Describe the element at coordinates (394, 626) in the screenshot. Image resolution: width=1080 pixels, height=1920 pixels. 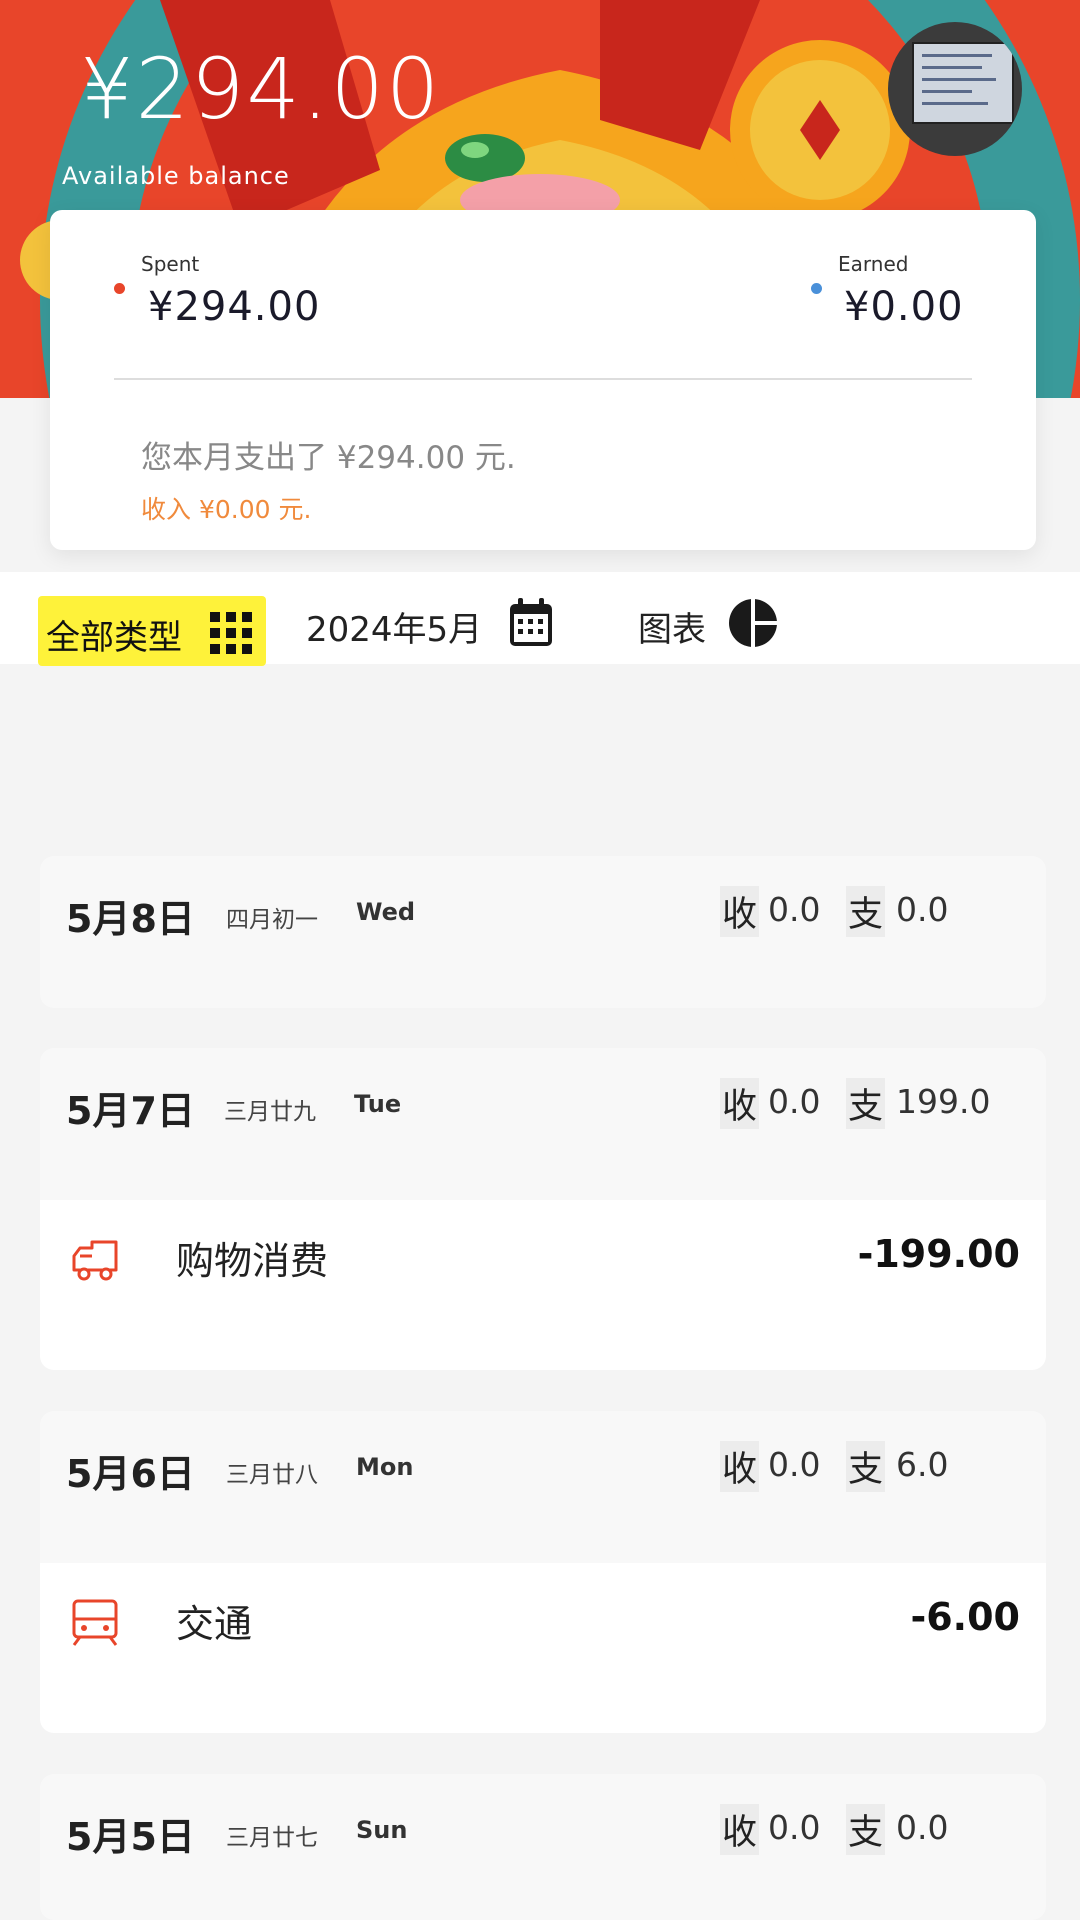
I see `month-selector: 2024年5月` at that location.